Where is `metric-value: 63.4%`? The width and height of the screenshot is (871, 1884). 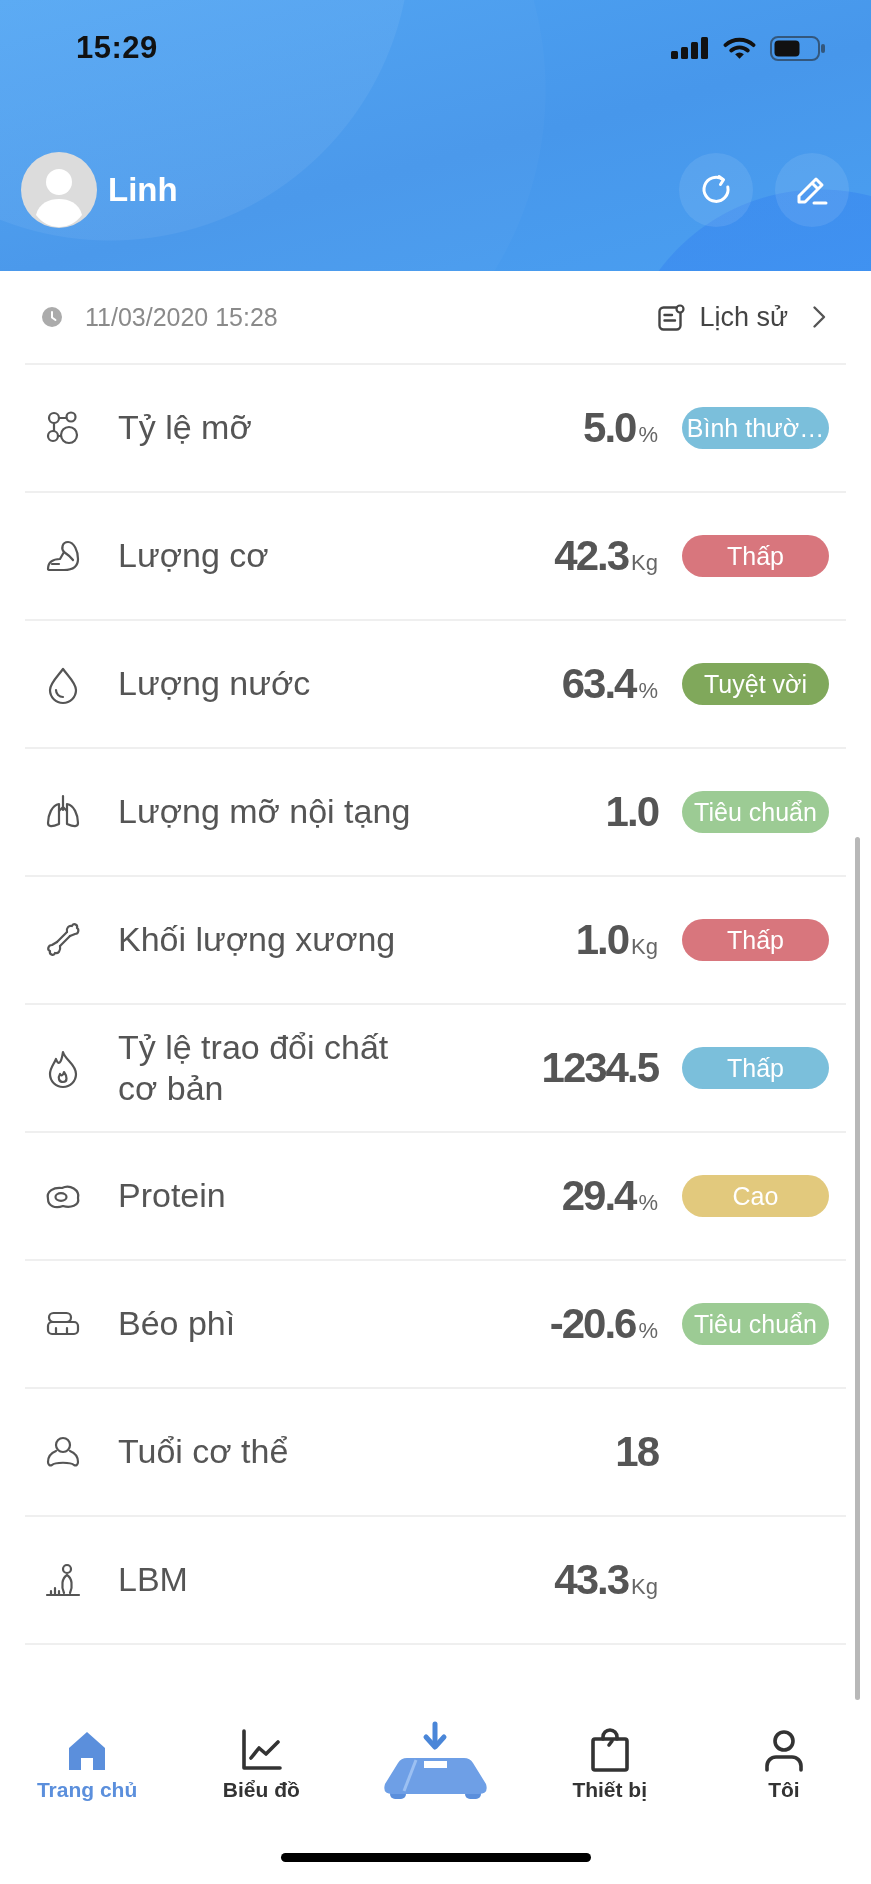
metric-value: 63.4% is located at coordinates (609, 684).